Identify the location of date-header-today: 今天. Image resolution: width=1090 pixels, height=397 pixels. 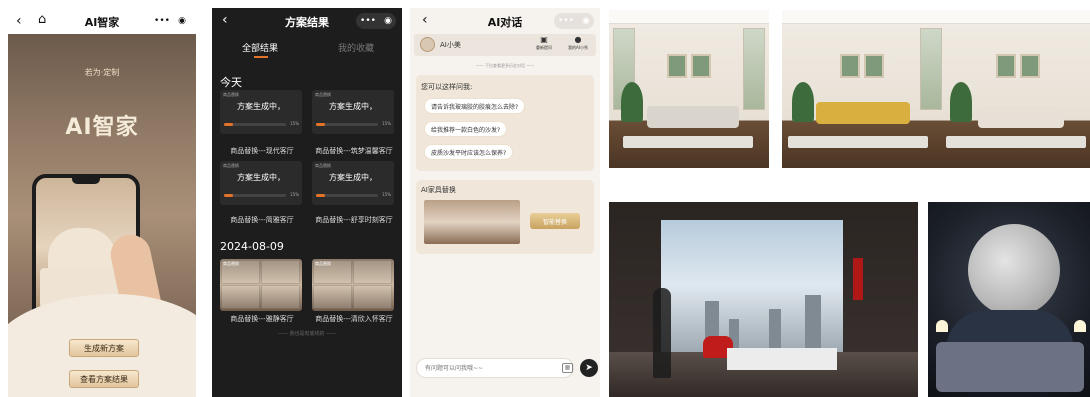
(231, 82).